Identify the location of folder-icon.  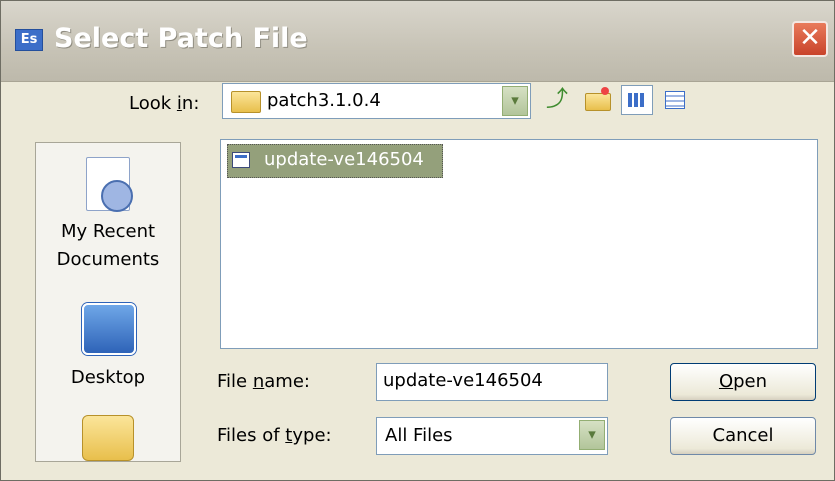
(246, 102).